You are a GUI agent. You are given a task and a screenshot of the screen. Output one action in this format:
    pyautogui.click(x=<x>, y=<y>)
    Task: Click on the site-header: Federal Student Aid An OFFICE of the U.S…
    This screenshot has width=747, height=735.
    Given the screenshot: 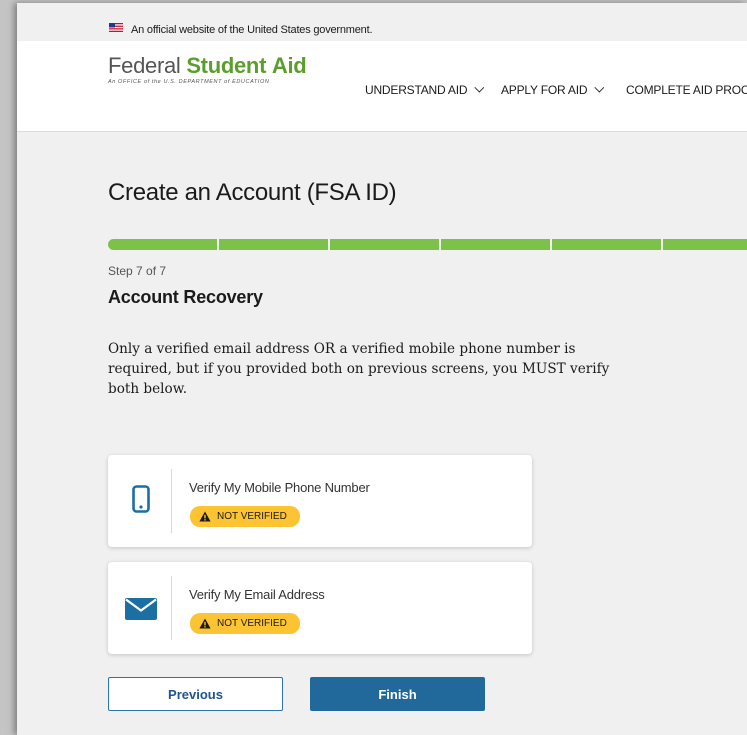 What is the action you would take?
    pyautogui.click(x=382, y=86)
    